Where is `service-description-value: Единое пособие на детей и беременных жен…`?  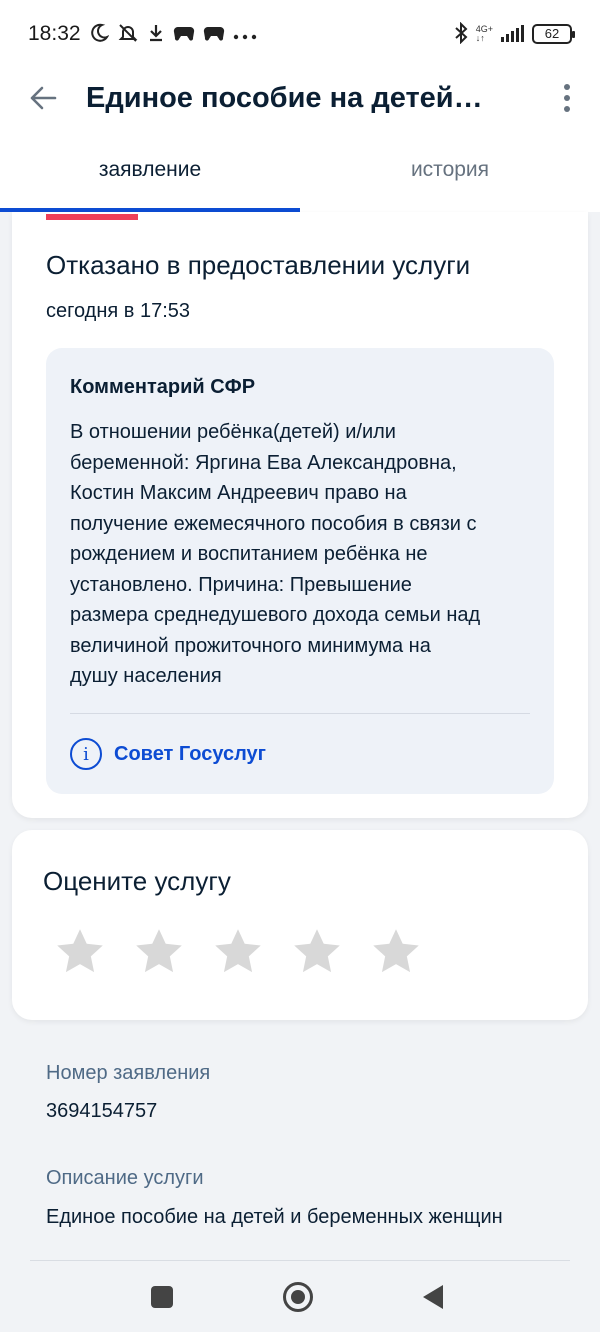 service-description-value: Единое пособие на детей и беременных жен… is located at coordinates (274, 1217).